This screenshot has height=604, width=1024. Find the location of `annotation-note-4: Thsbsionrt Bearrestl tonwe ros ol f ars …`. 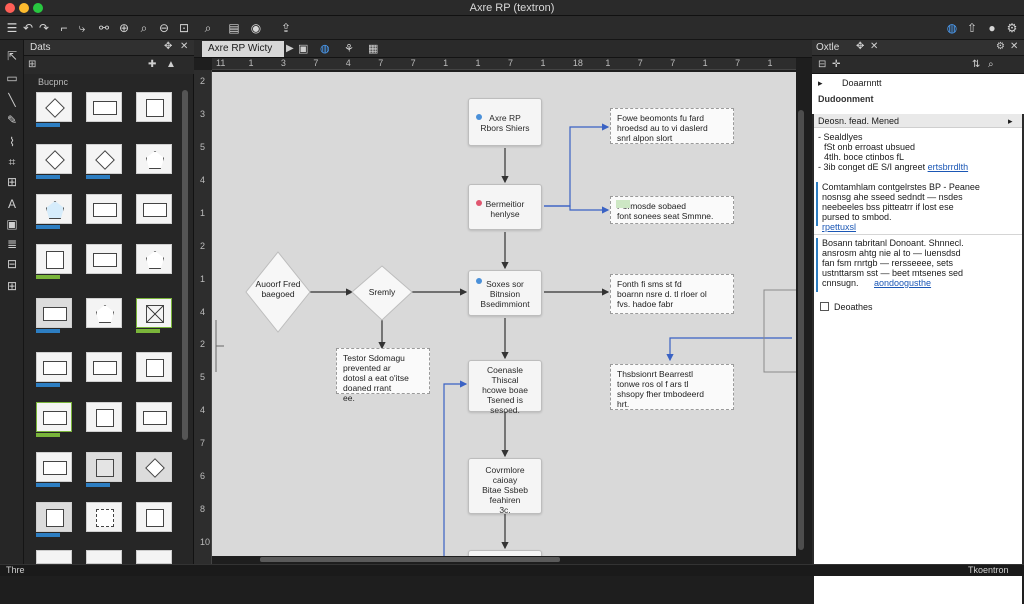

annotation-note-4: Thsbsionrt Bearrestl tonwe ros ol f ars … is located at coordinates (672, 387).